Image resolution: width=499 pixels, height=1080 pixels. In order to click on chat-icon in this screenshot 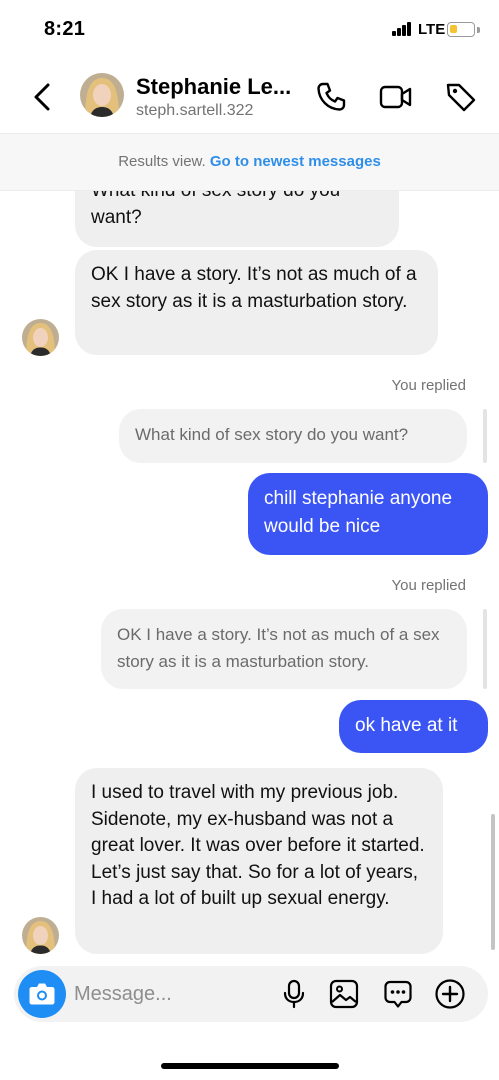, I will do `click(398, 994)`.